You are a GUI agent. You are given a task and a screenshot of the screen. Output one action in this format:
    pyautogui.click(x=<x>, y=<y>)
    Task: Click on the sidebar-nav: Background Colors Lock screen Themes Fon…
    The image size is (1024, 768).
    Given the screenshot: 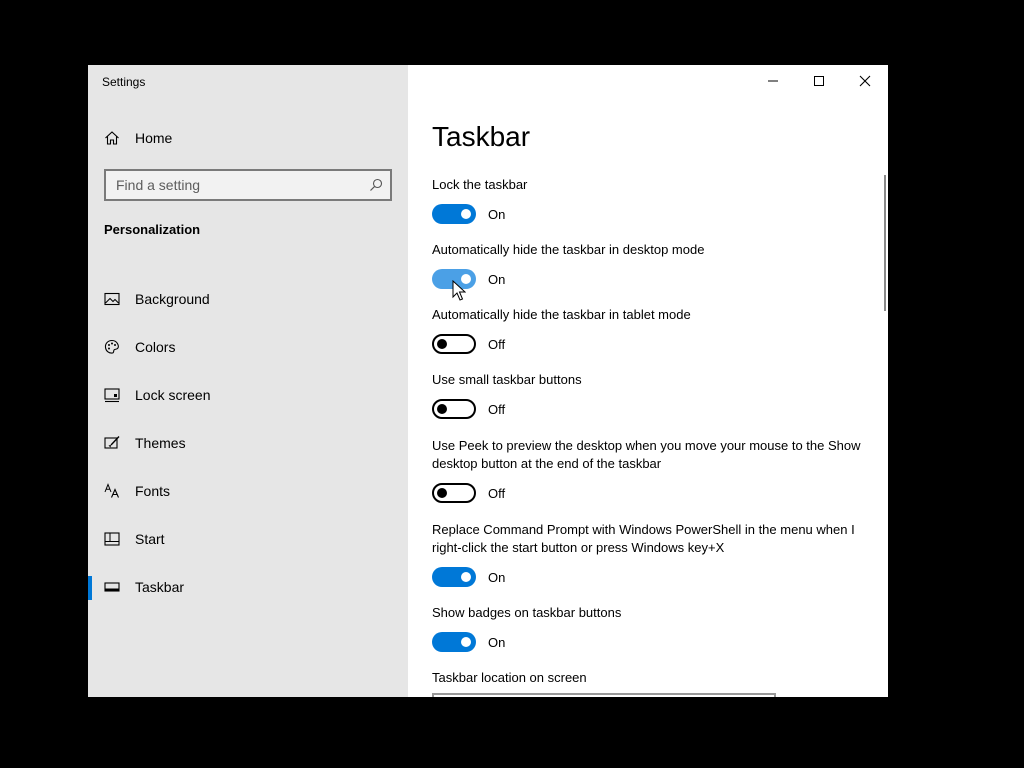 What is the action you would take?
    pyautogui.click(x=248, y=443)
    